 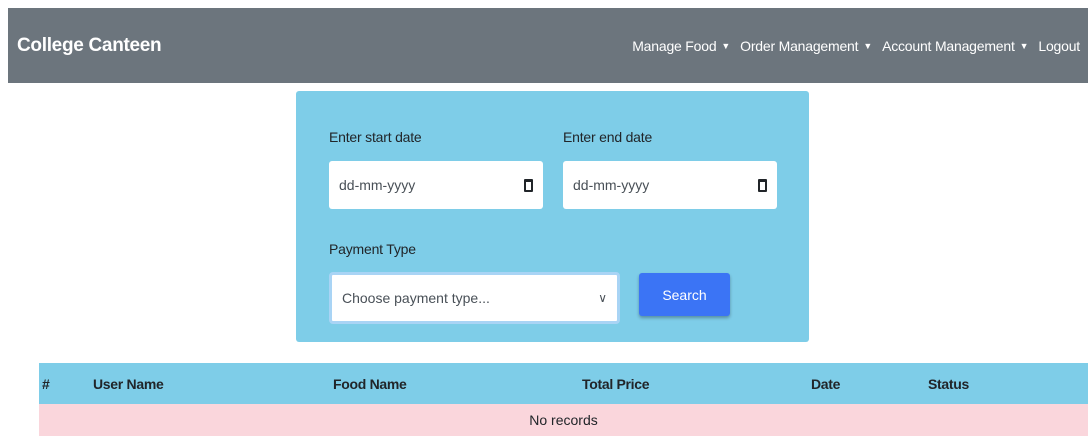 What do you see at coordinates (608, 137) in the screenshot?
I see `end-date-label: Enter end date` at bounding box center [608, 137].